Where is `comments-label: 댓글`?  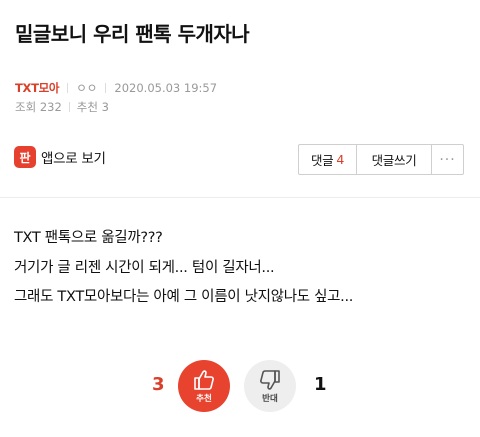
comments-label: 댓글 is located at coordinates (322, 160).